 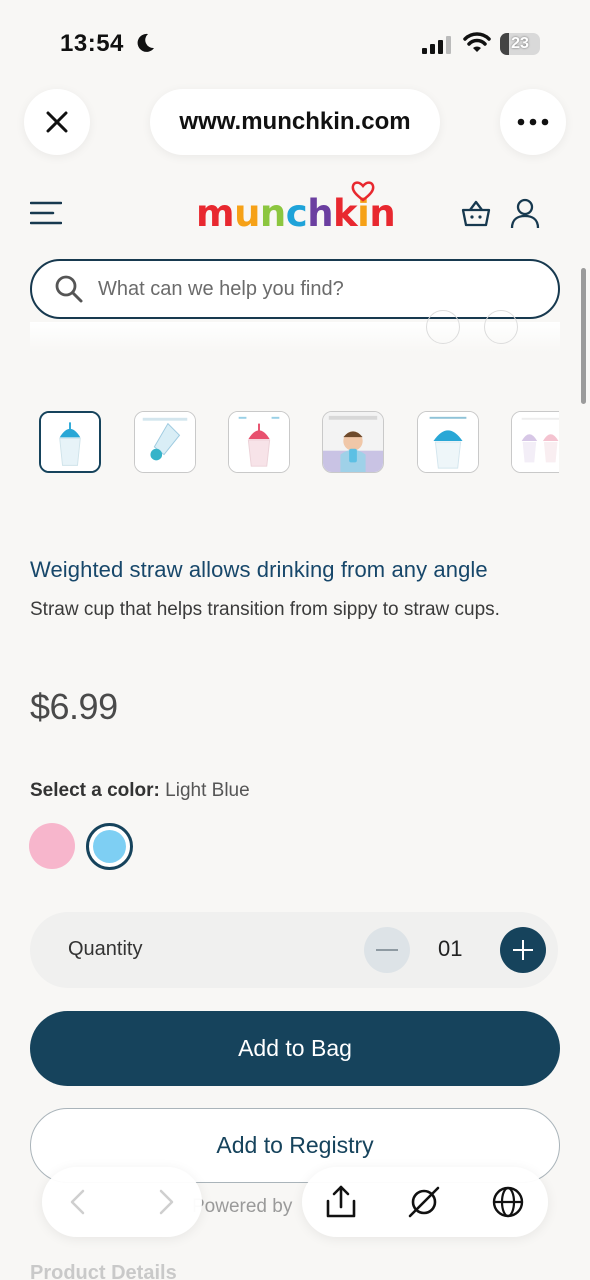 What do you see at coordinates (95, 790) in the screenshot?
I see `color-label-text: Select a color:` at bounding box center [95, 790].